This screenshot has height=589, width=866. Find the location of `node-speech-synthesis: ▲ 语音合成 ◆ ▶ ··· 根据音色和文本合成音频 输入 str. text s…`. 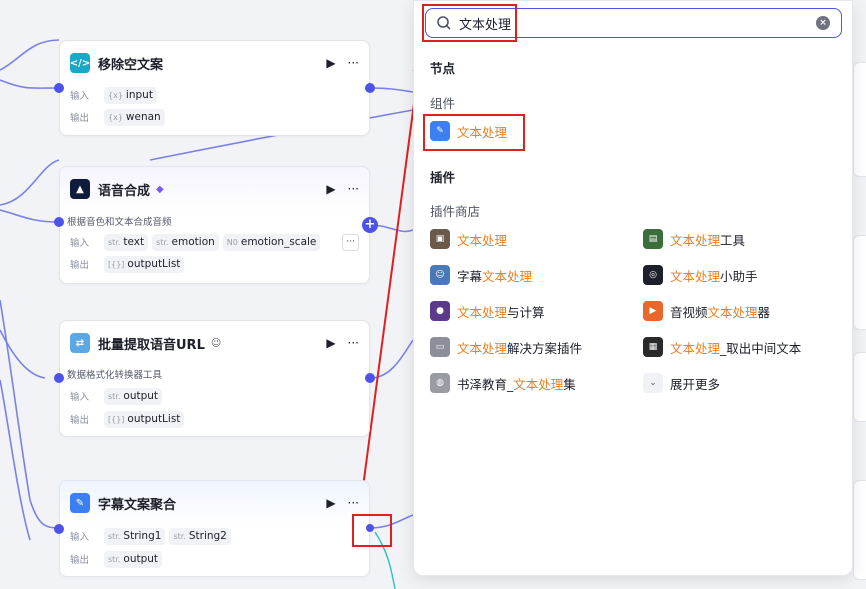

node-speech-synthesis: ▲ 语音合成 ◆ ▶ ··· 根据音色和文本合成音频 输入 str. text s… is located at coordinates (214, 225).